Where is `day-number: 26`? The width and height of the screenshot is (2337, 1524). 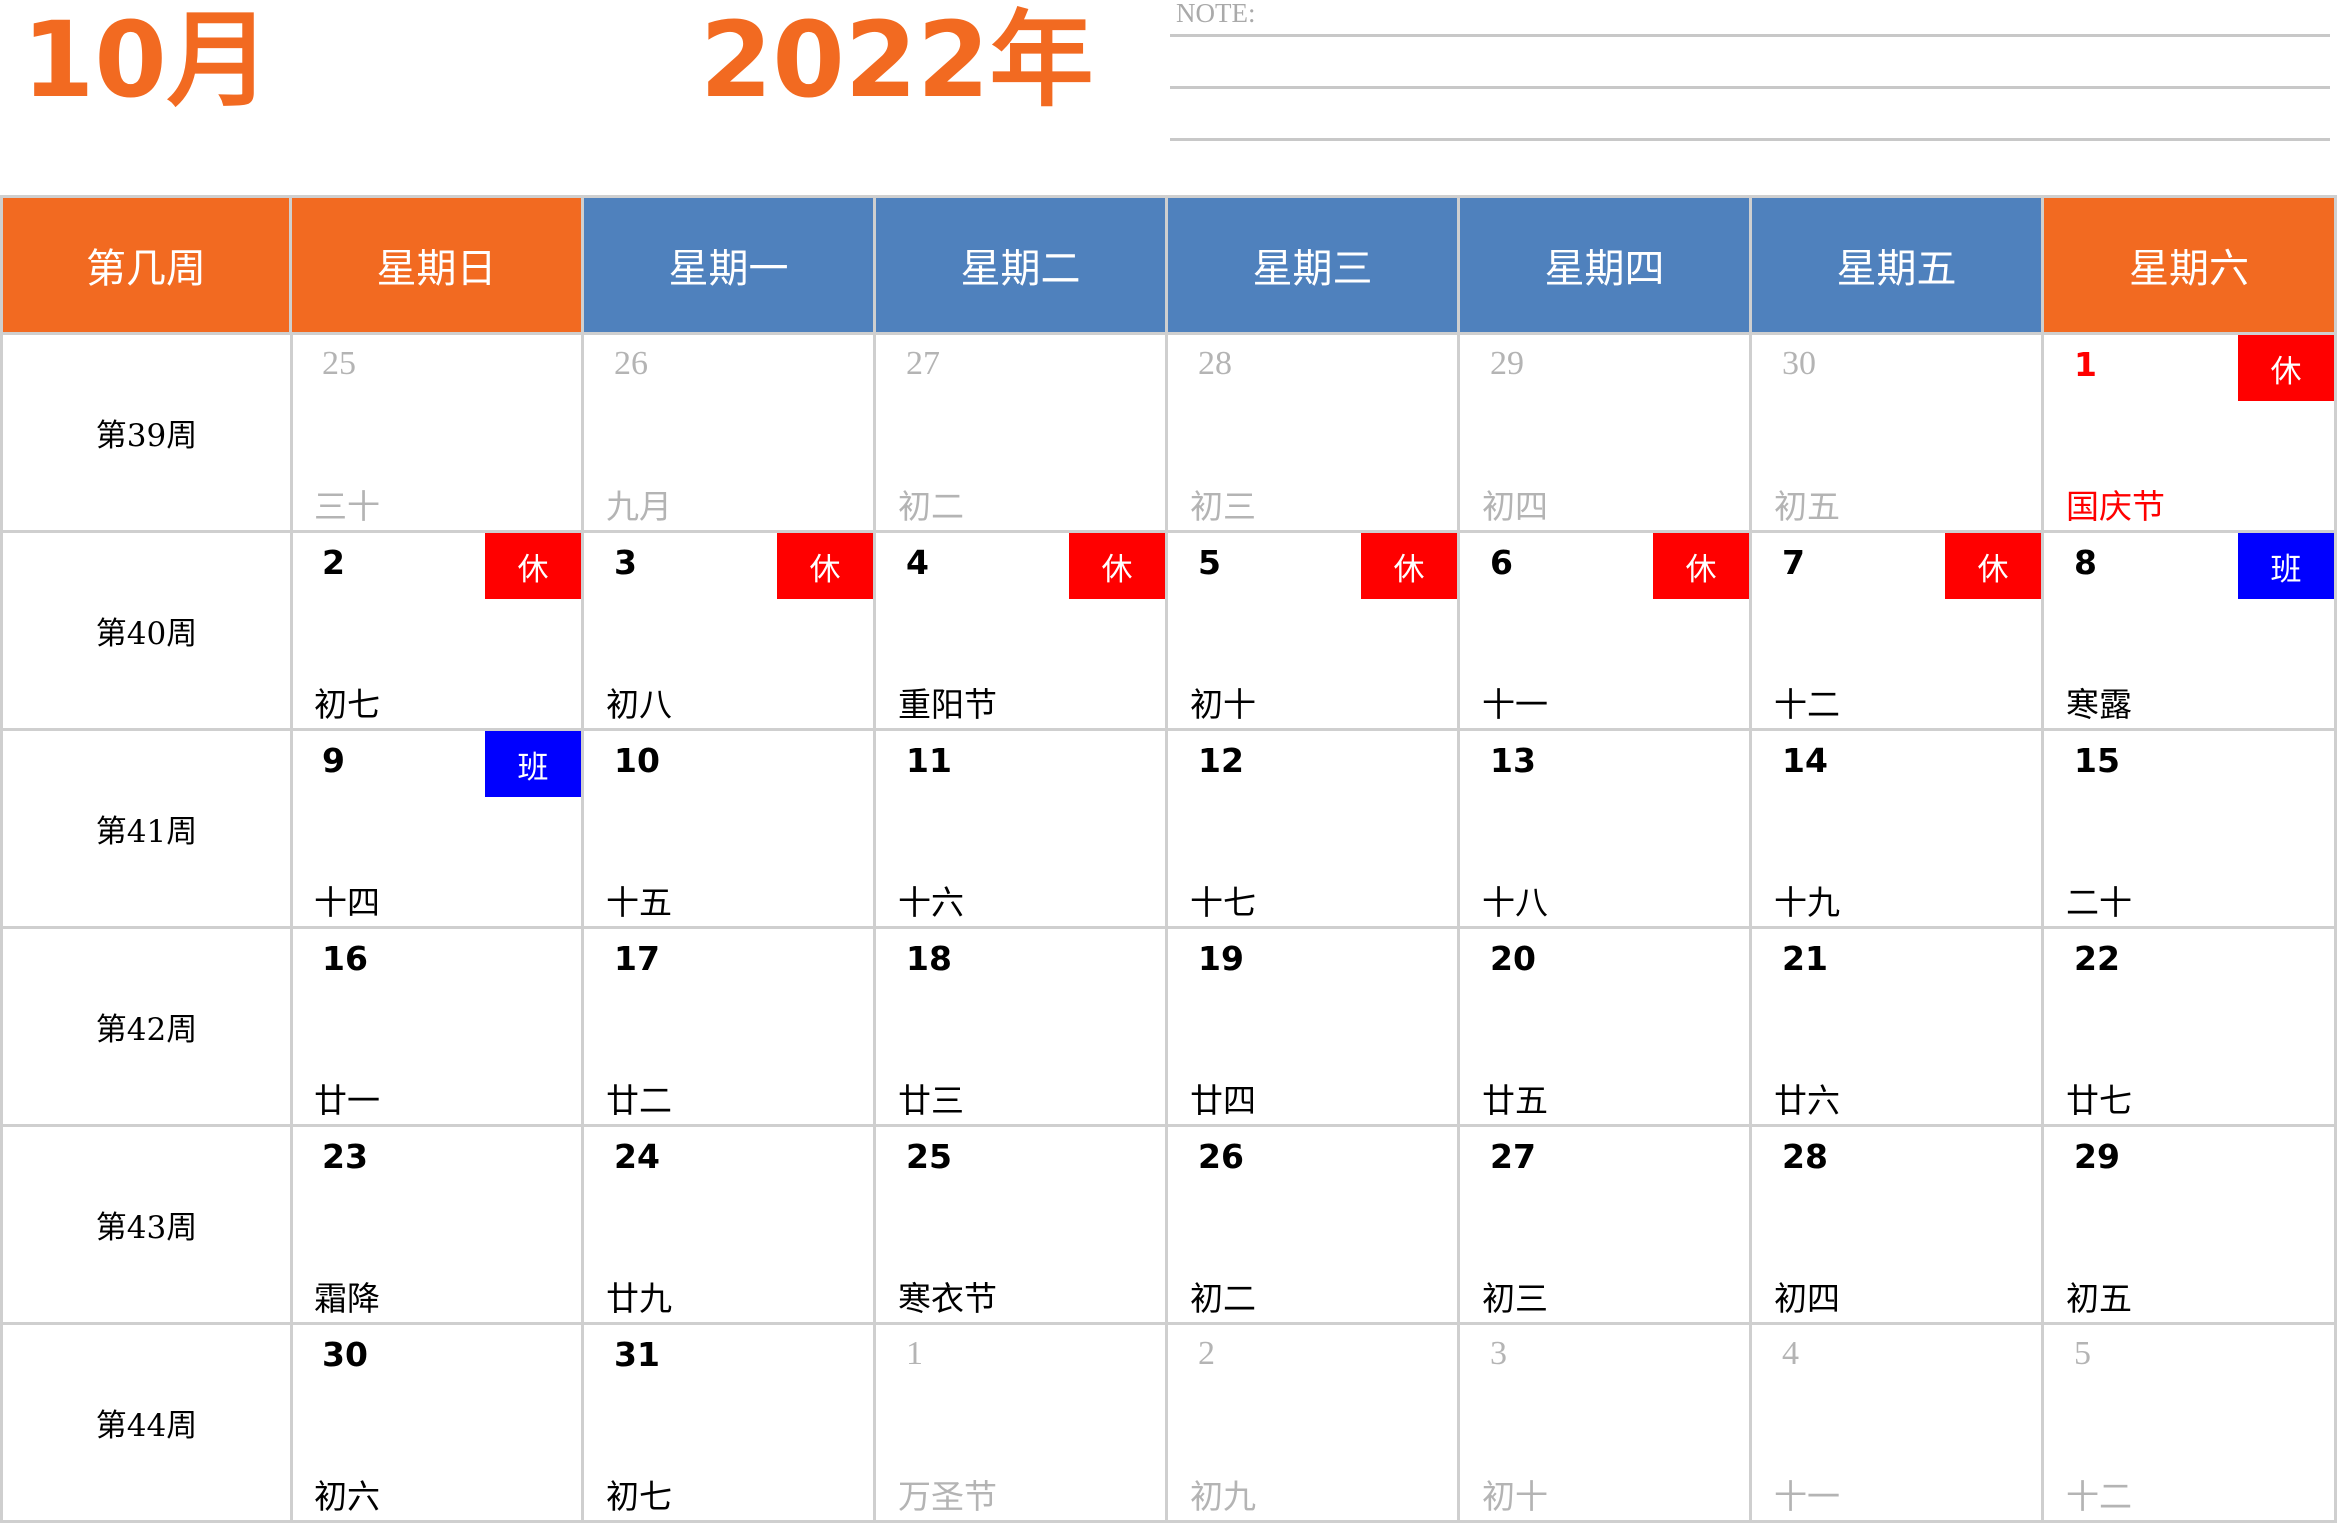
day-number: 26 is located at coordinates (631, 363).